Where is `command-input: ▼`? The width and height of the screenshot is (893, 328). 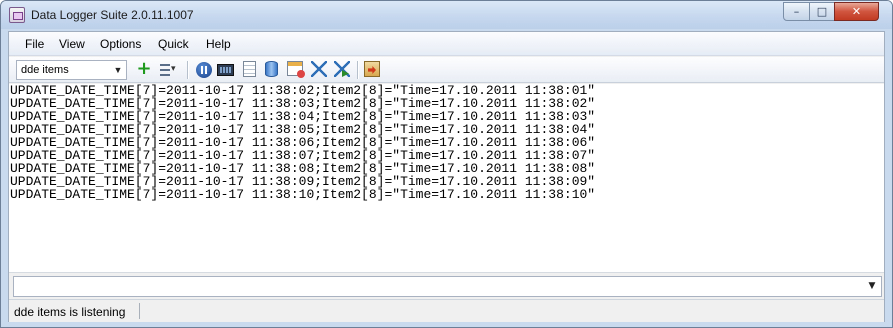
command-input: ▼ is located at coordinates (447, 286).